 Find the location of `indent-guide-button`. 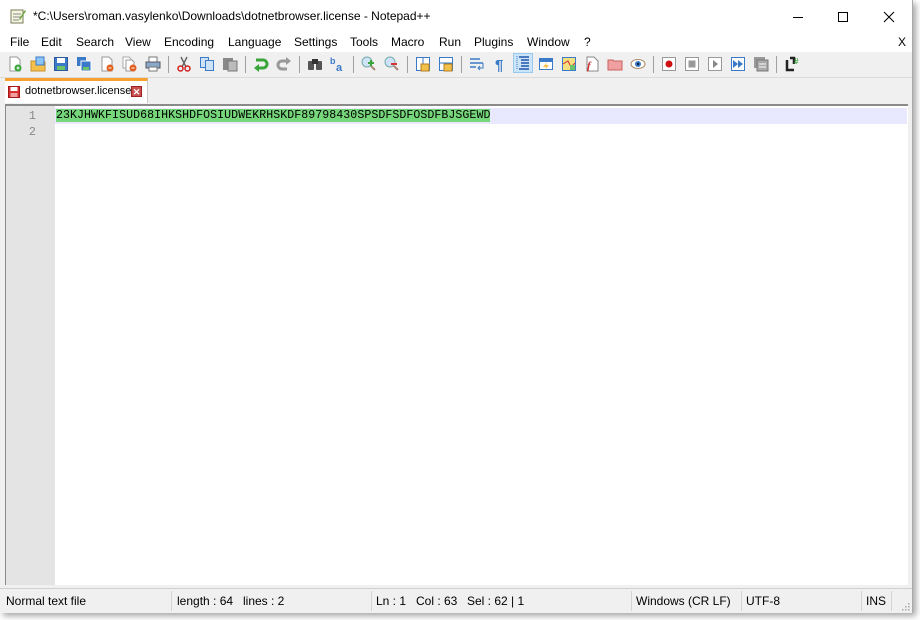

indent-guide-button is located at coordinates (523, 63).